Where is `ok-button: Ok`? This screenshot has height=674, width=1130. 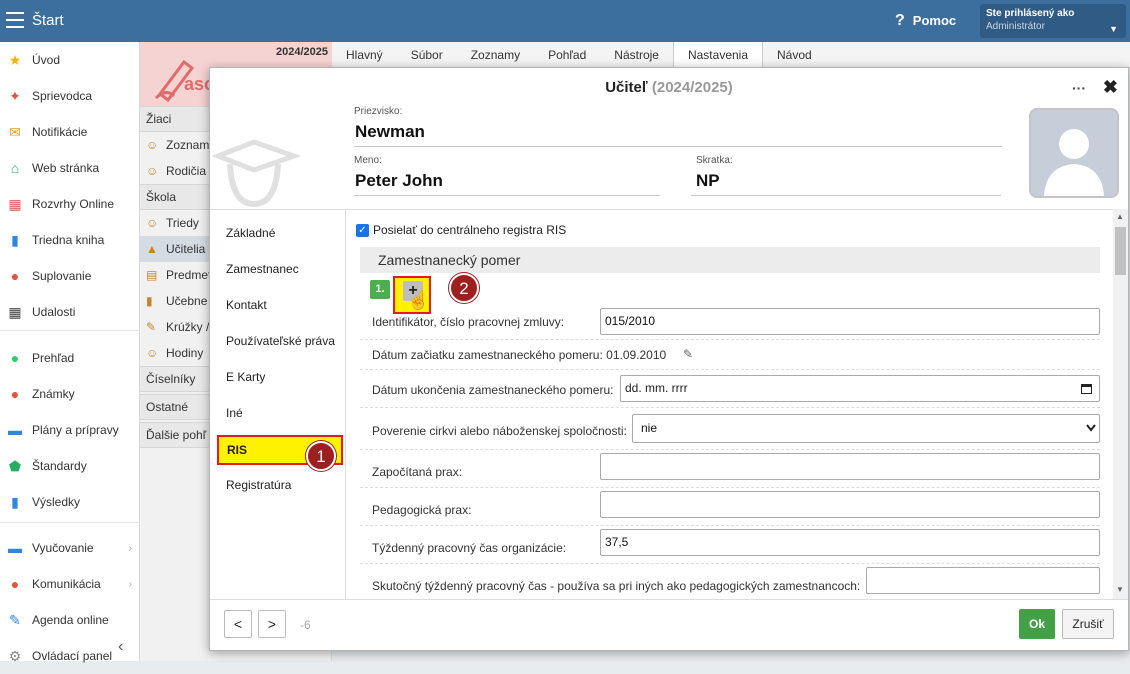 ok-button: Ok is located at coordinates (1037, 624).